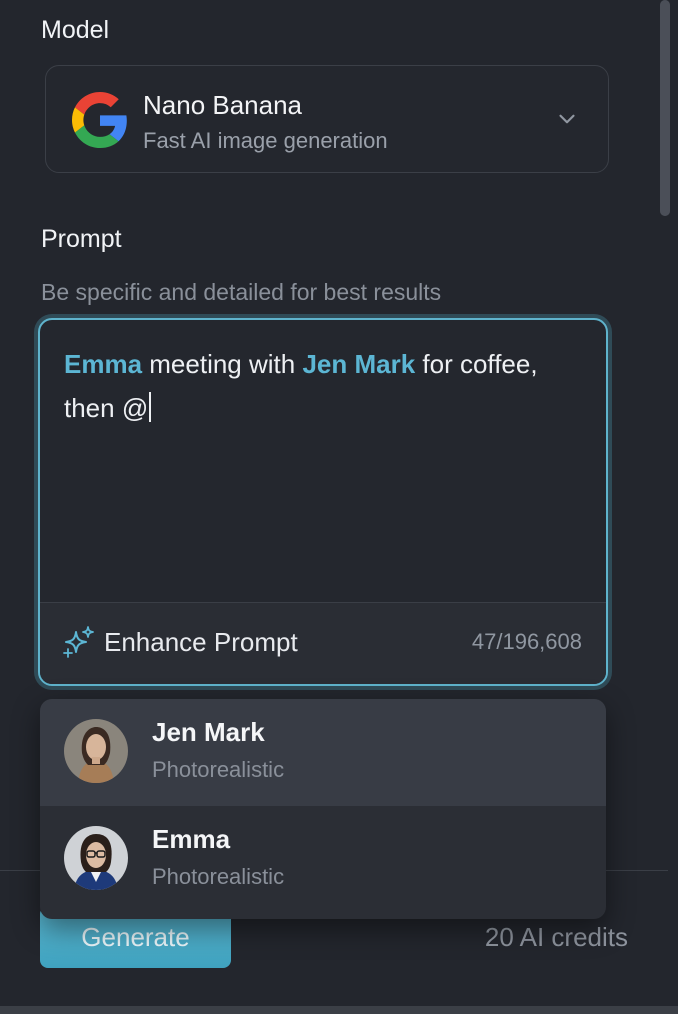 The image size is (678, 1014). I want to click on character-counter: 47/196,608, so click(526, 641).